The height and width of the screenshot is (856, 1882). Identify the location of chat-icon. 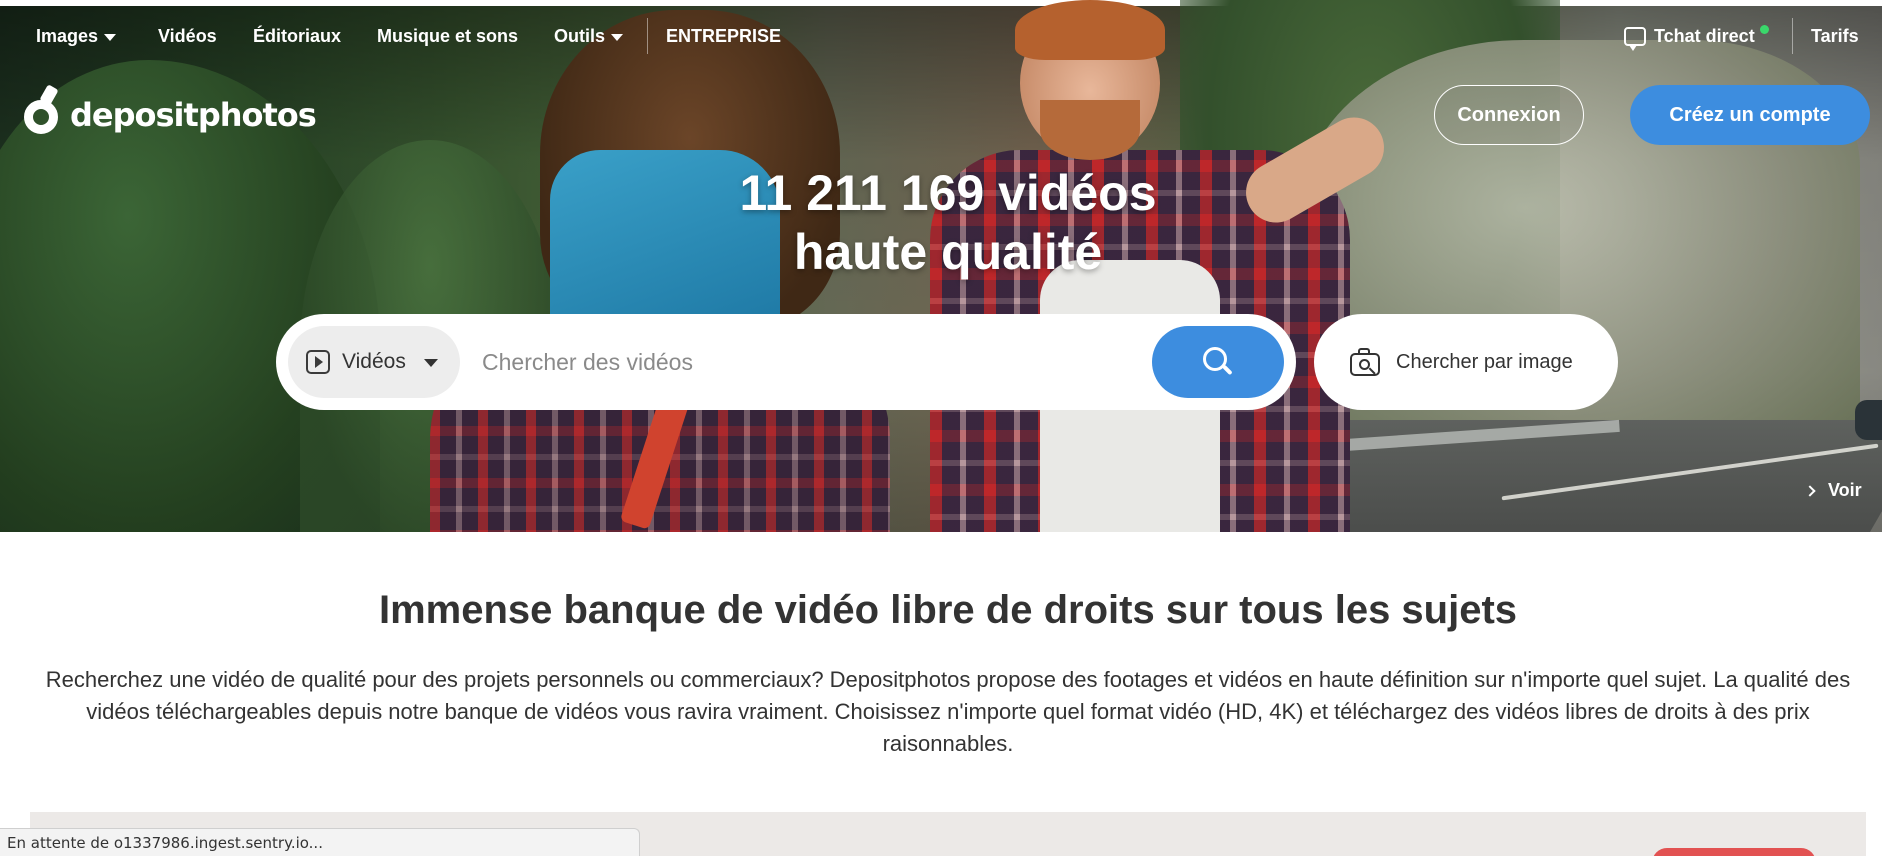
(1635, 39).